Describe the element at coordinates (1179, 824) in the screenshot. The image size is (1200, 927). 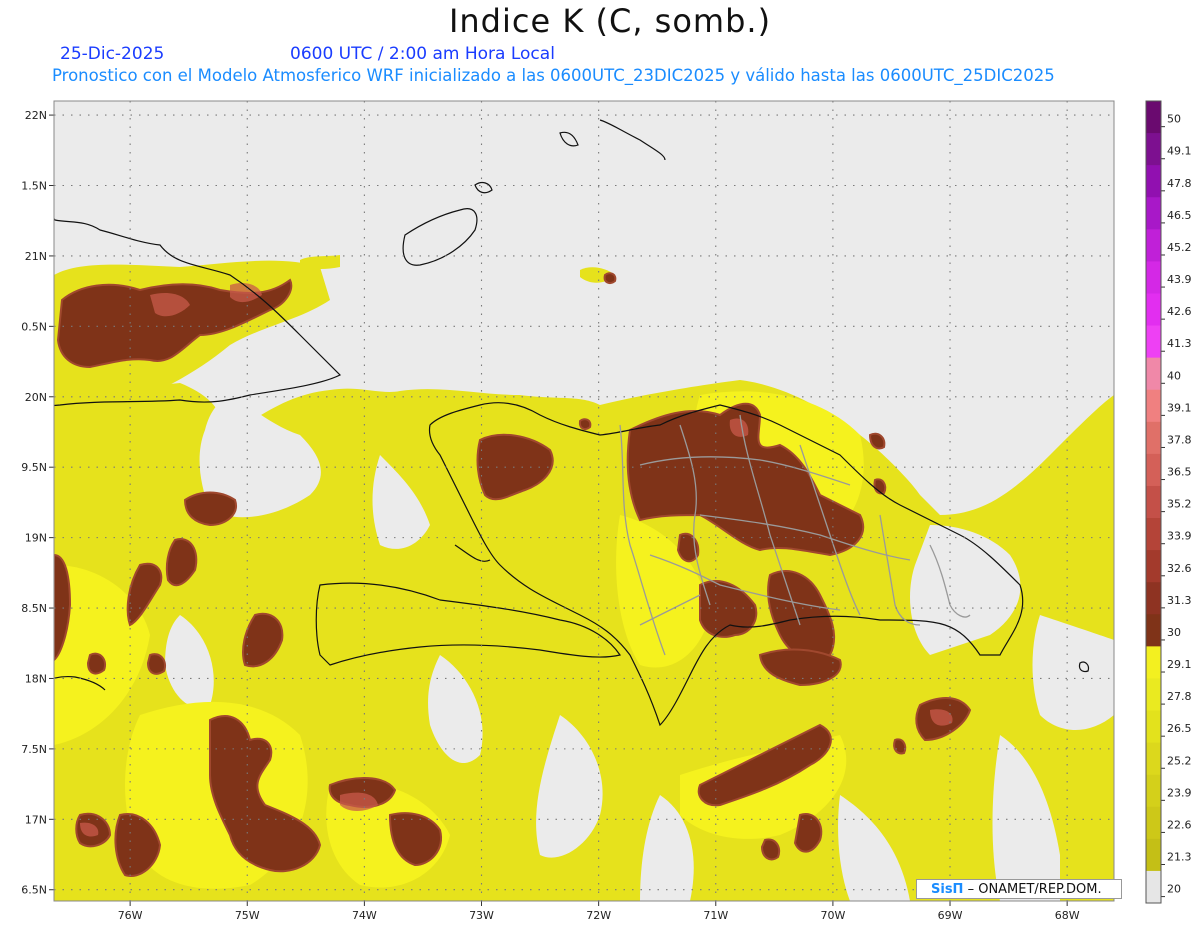
I see `colorbar-label: 22.6` at that location.